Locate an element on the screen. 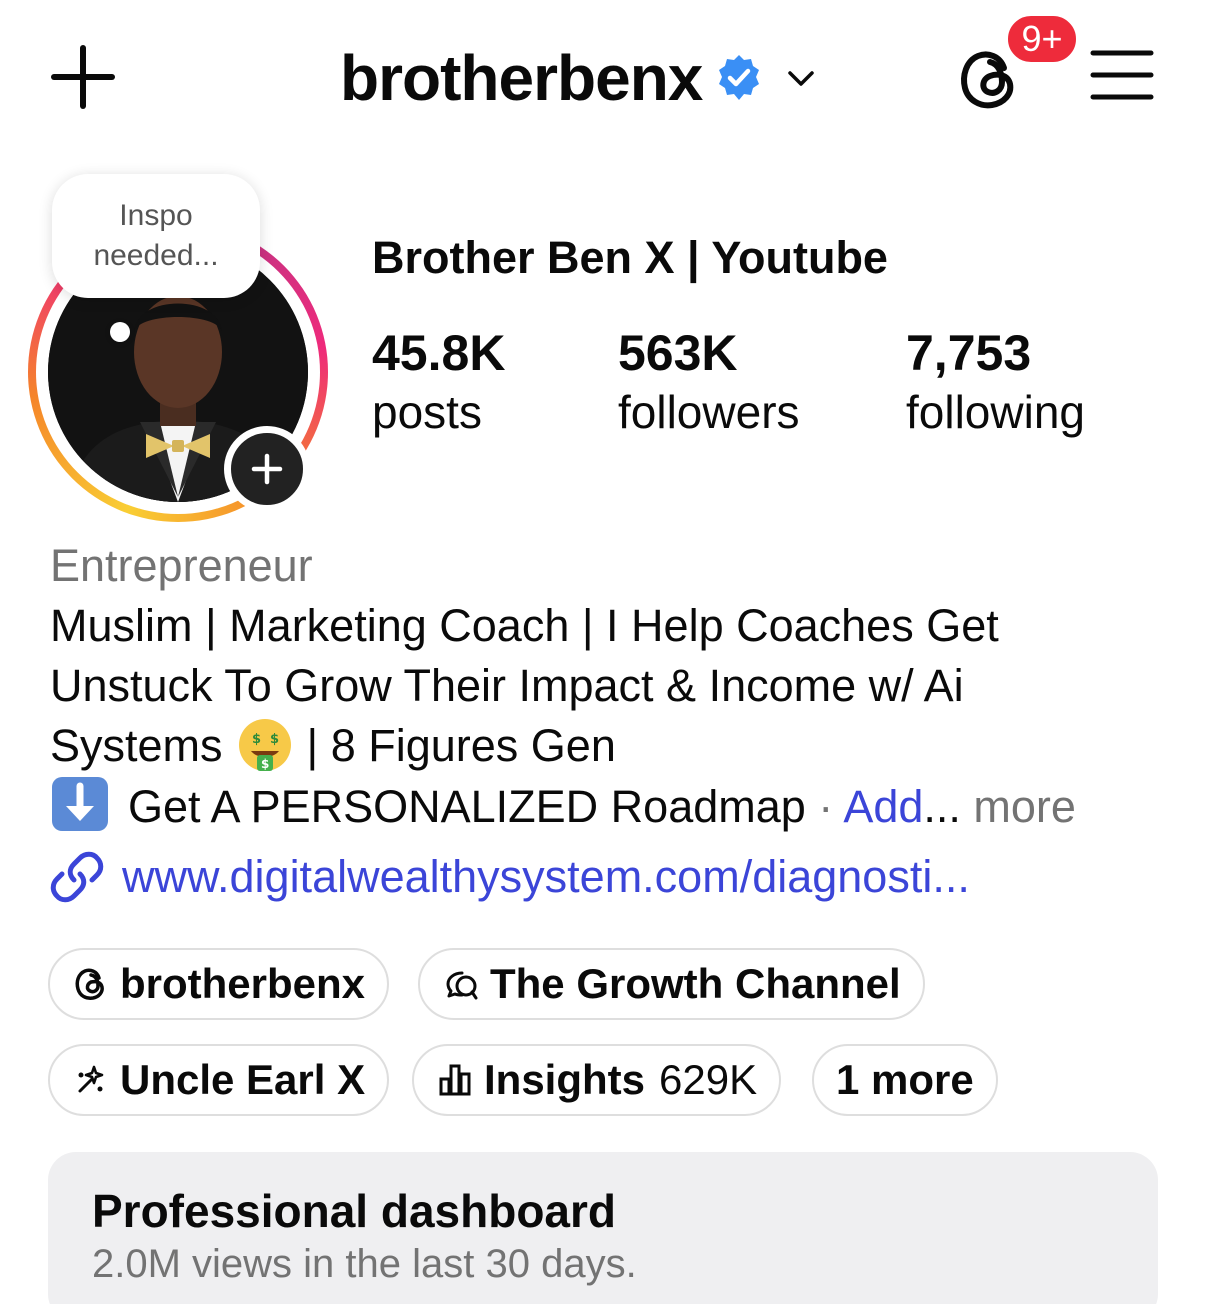 The height and width of the screenshot is (1304, 1206). link-icon is located at coordinates (77, 877).